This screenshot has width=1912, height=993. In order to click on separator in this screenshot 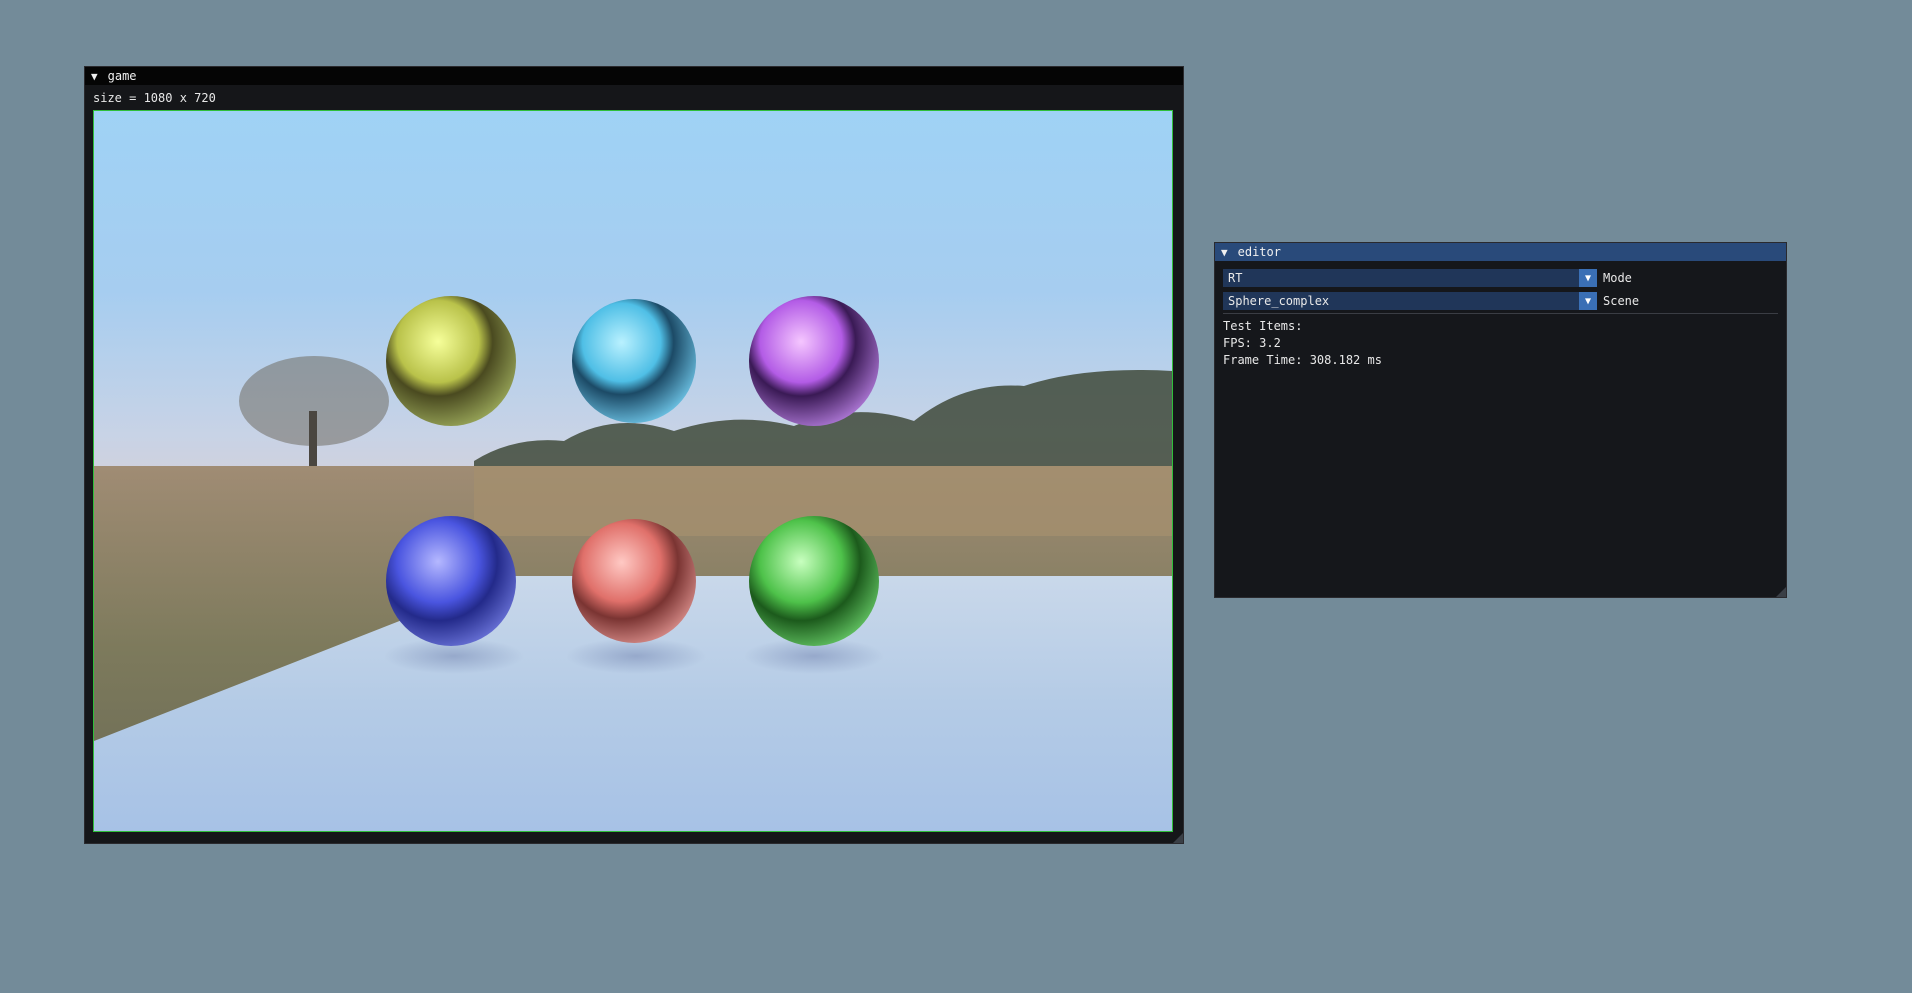, I will do `click(1500, 313)`.